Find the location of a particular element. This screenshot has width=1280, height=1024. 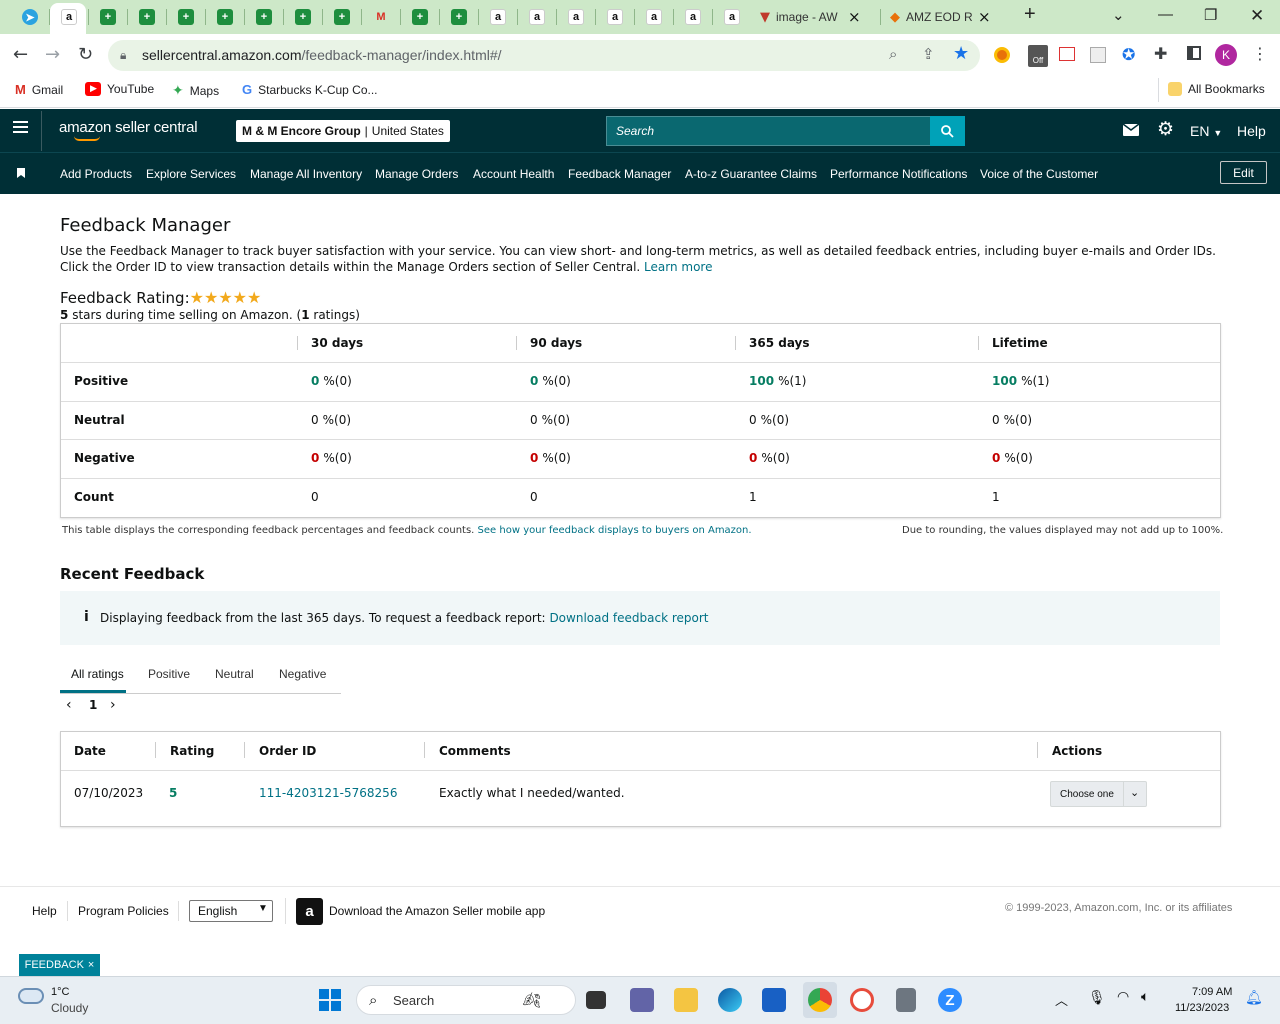

menu-kebab-icon: ⋮ is located at coordinates (1260, 53).